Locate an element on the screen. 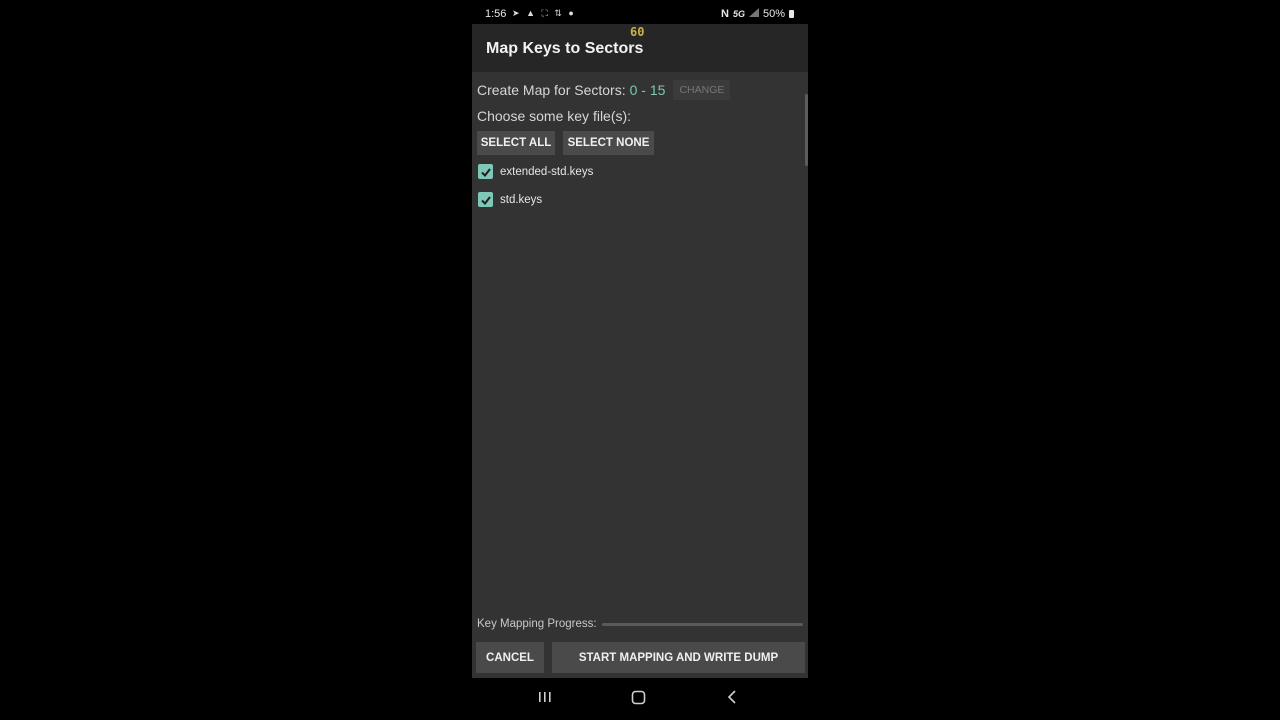  progress-row: Key Mapping Progress: is located at coordinates (640, 624).